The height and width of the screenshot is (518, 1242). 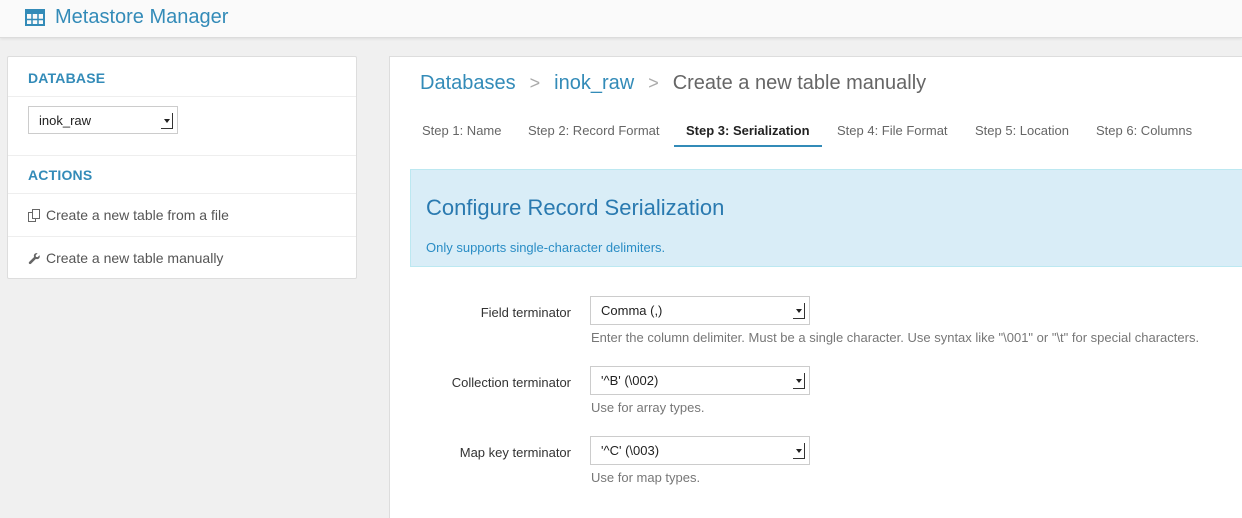 I want to click on map-key-terminator-label: Map key terminator, so click(x=515, y=452).